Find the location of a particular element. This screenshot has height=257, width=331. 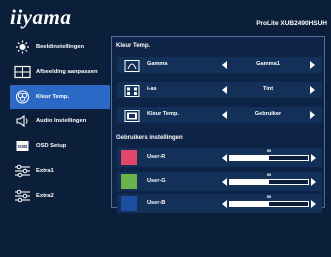

gamma-row: Gamma Gamma1 is located at coordinates (219, 65).